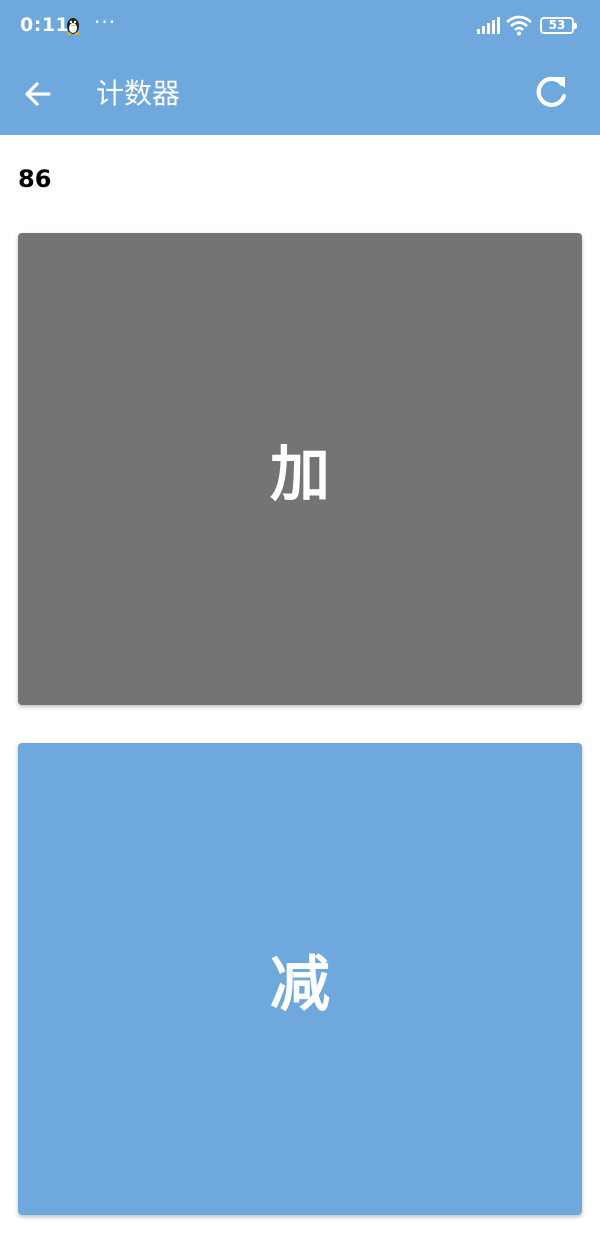 Image resolution: width=600 pixels, height=1249 pixels. Describe the element at coordinates (73, 26) in the screenshot. I see `qq-penguin-icon` at that location.